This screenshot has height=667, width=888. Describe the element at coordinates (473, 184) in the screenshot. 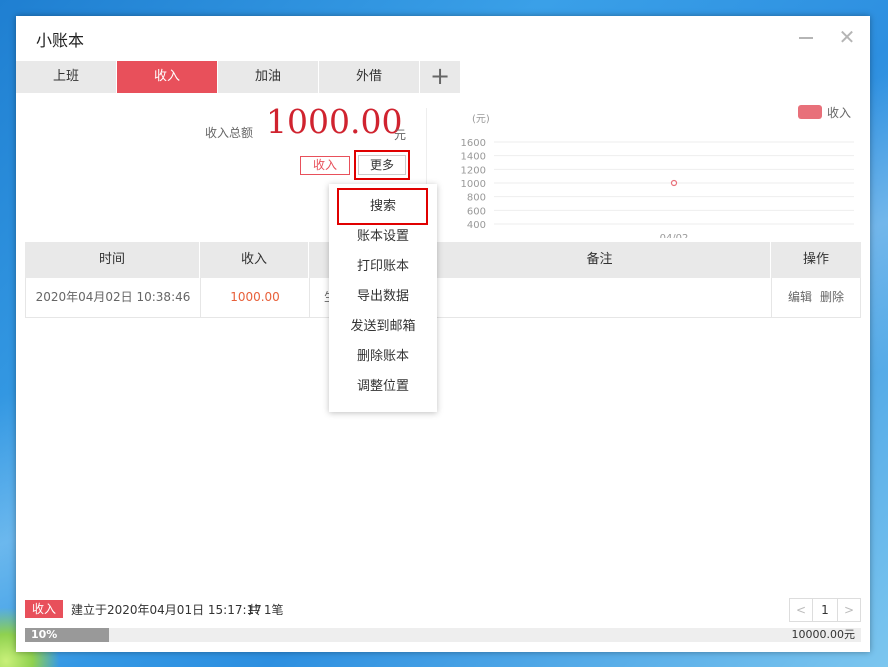

I see `y-tick-label: 1000` at that location.